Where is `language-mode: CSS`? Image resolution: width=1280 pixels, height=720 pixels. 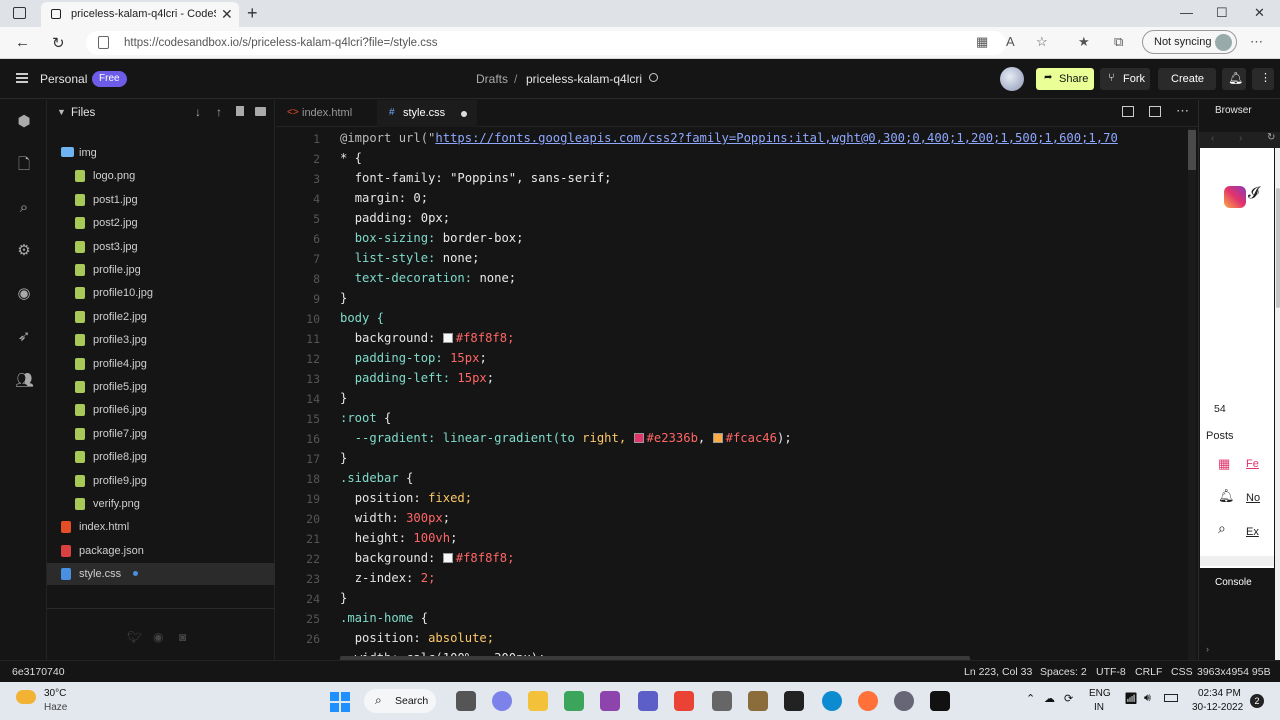
language-mode: CSS is located at coordinates (1182, 672).